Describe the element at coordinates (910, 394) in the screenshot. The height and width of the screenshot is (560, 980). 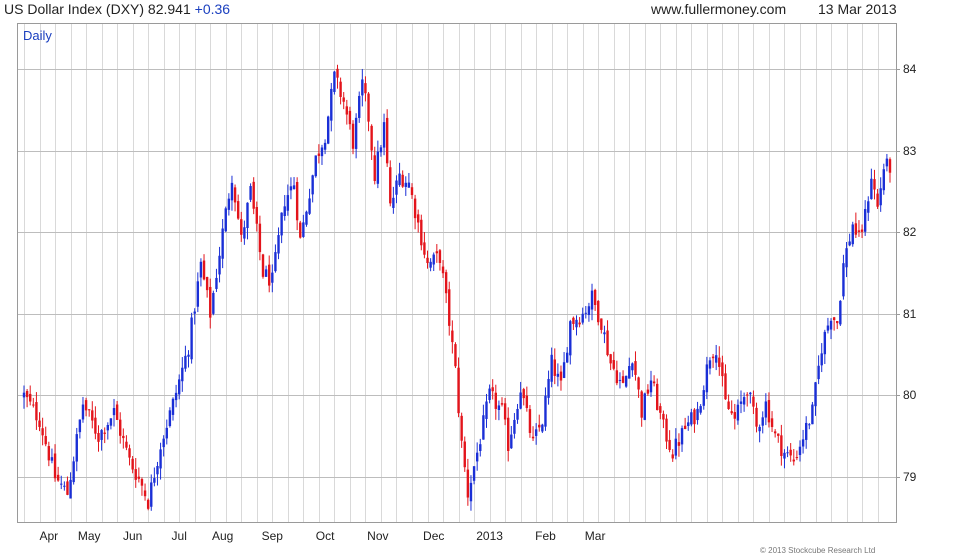
I see `y-tick-label: 80` at that location.